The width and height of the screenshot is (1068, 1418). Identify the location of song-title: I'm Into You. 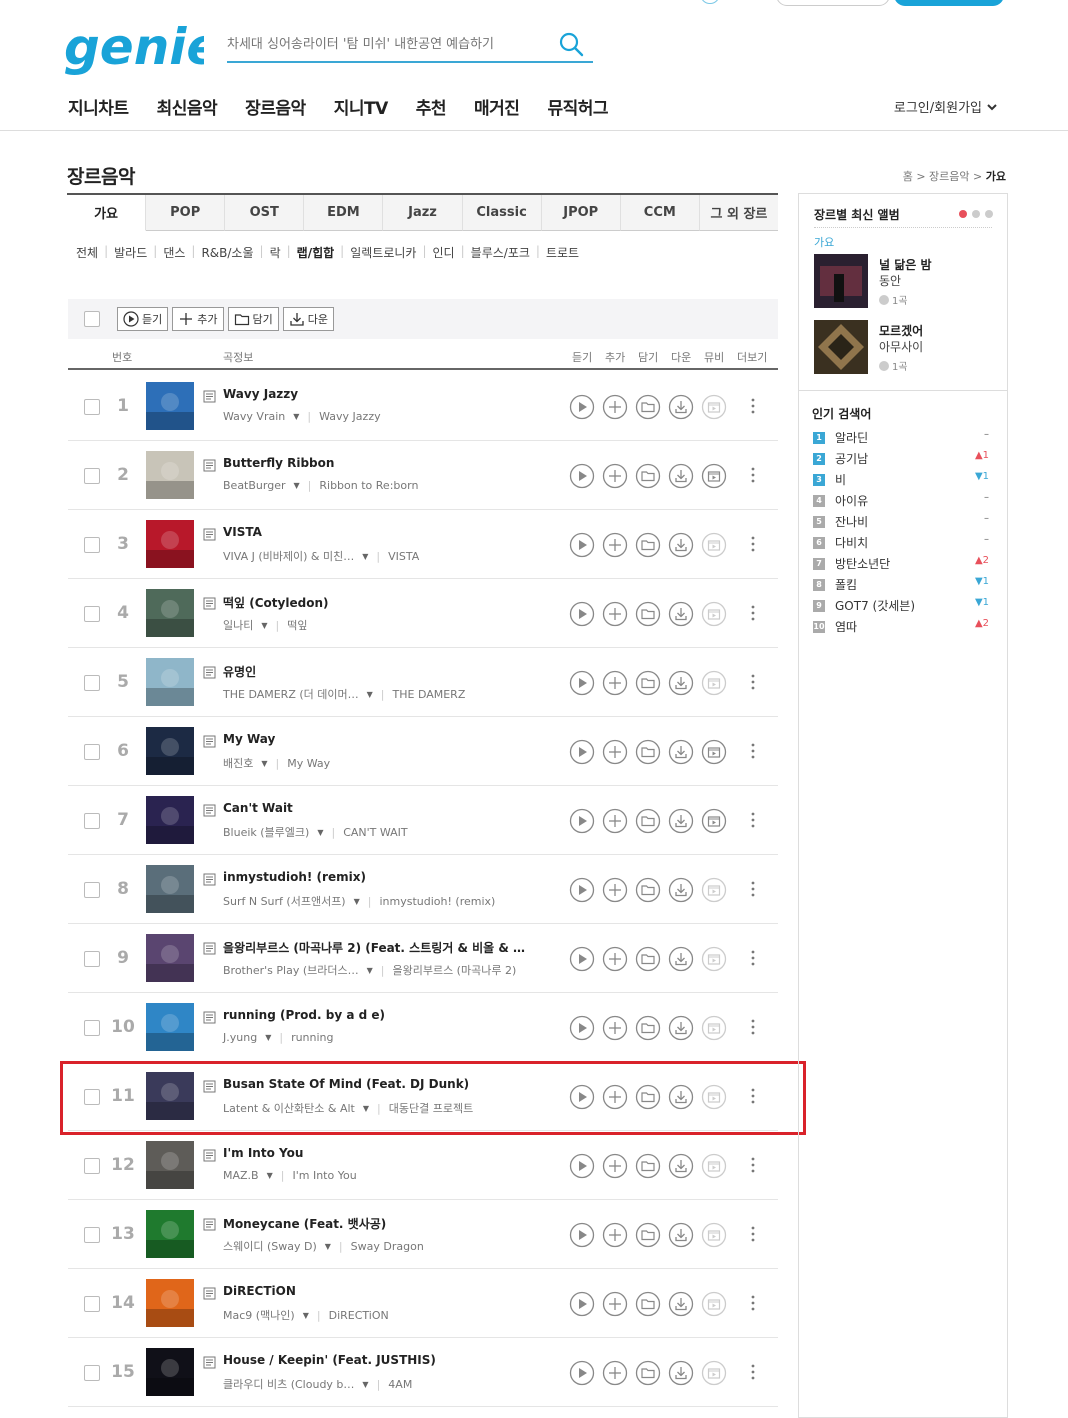
(263, 1153).